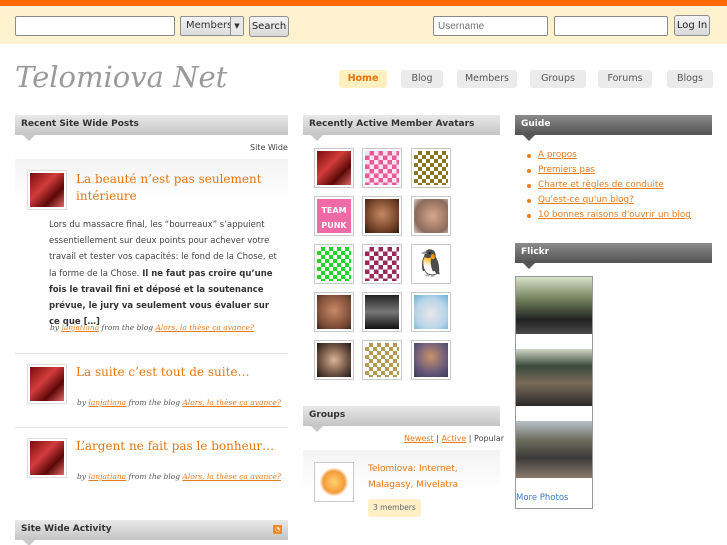 The height and width of the screenshot is (545, 727). Describe the element at coordinates (490, 26) in the screenshot. I see `username-field` at that location.